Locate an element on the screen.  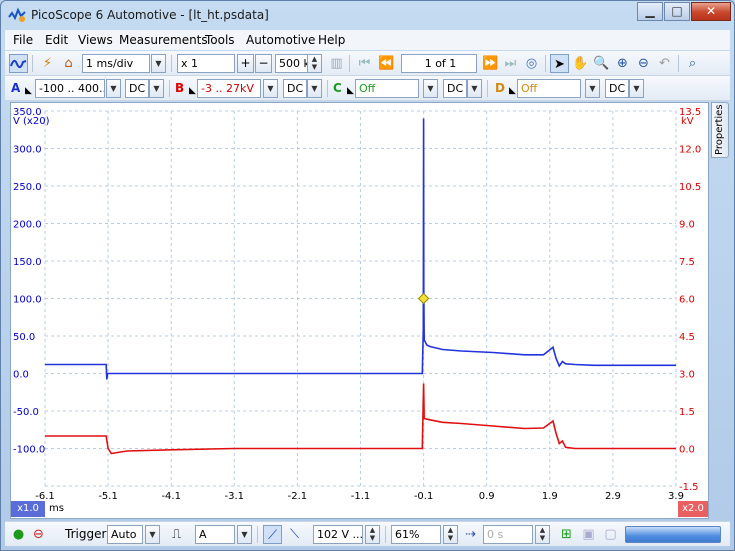
left-tick-label: -100.0 is located at coordinates (29, 450).